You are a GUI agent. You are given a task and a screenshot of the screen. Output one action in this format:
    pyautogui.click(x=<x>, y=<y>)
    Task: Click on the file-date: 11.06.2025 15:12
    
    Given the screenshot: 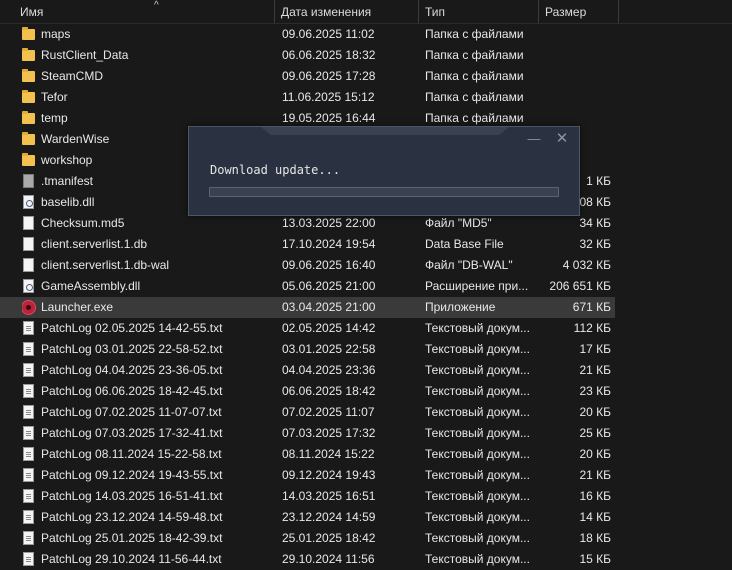 What is the action you would take?
    pyautogui.click(x=328, y=97)
    